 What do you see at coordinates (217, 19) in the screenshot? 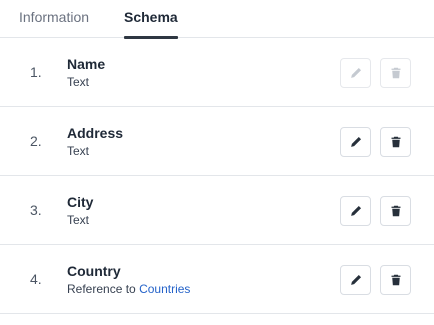
I see `tab-bar: Information Schema` at bounding box center [217, 19].